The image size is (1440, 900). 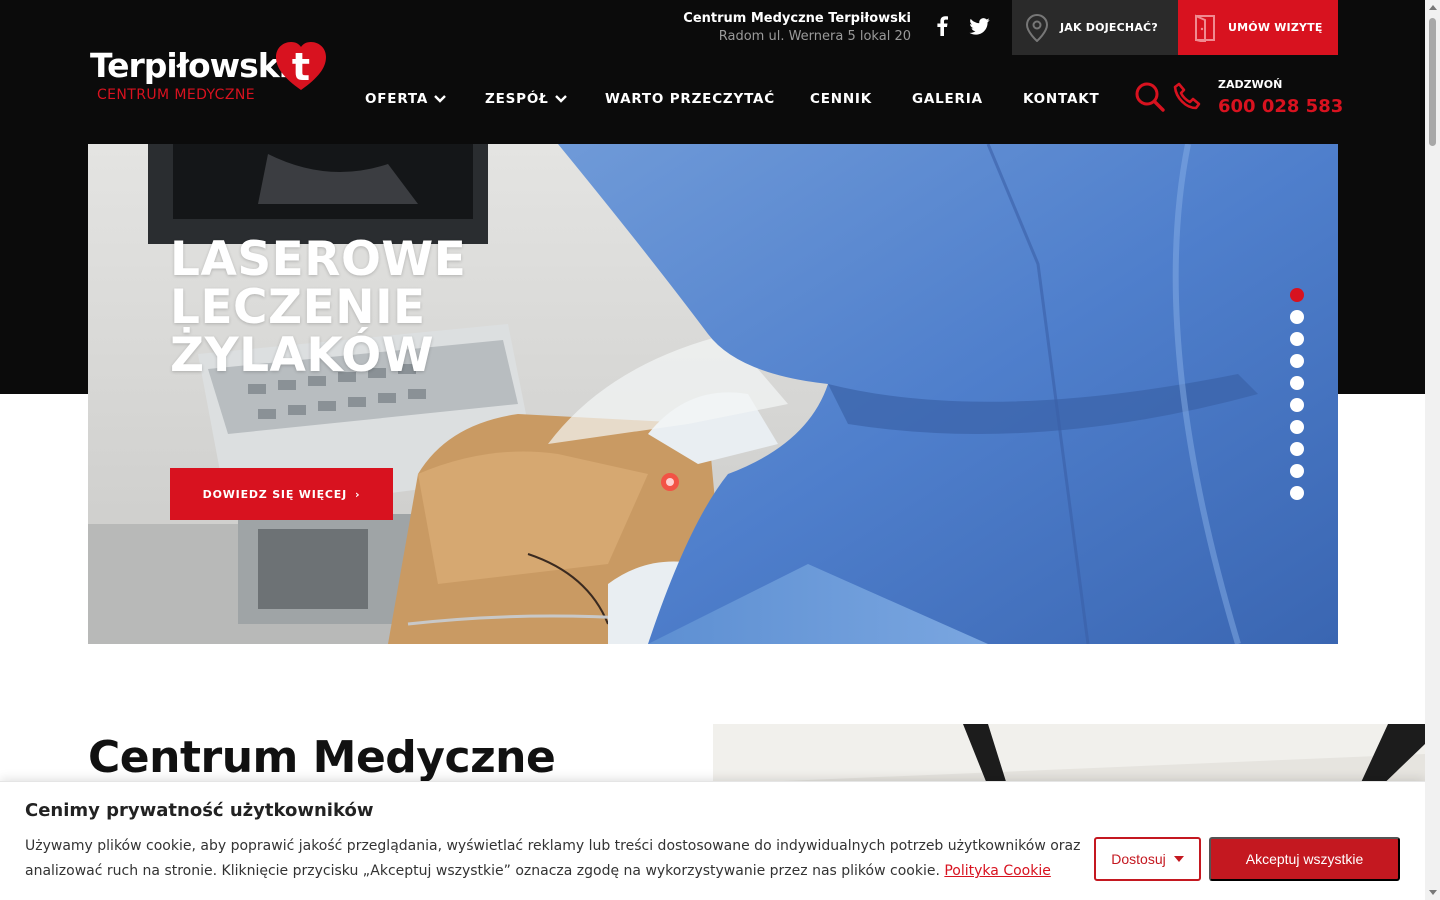 What do you see at coordinates (1250, 84) in the screenshot?
I see `call-label: ZADZWOŃ` at bounding box center [1250, 84].